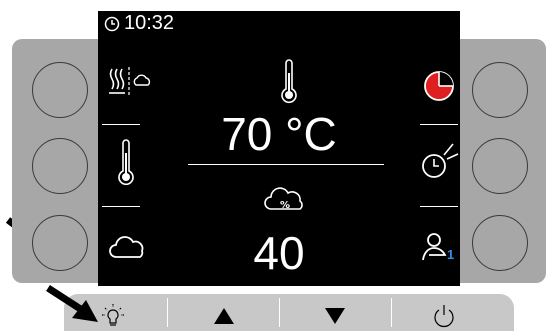 The width and height of the screenshot is (558, 331). Describe the element at coordinates (286, 164) in the screenshot. I see `center-separator` at that location.